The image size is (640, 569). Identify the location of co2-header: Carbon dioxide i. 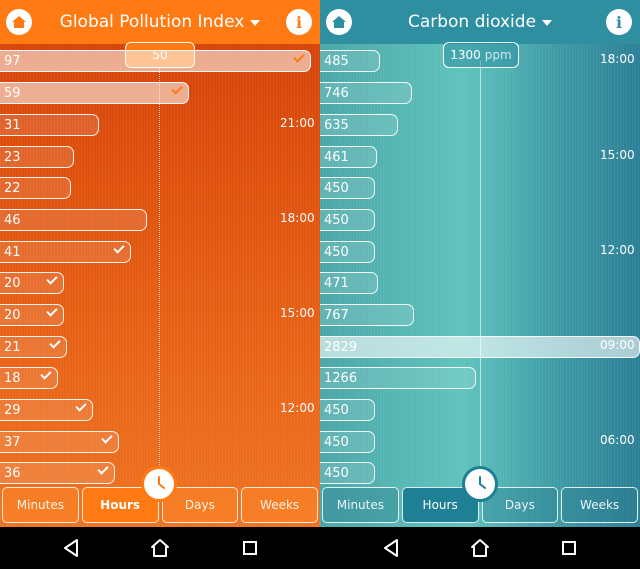
(480, 22).